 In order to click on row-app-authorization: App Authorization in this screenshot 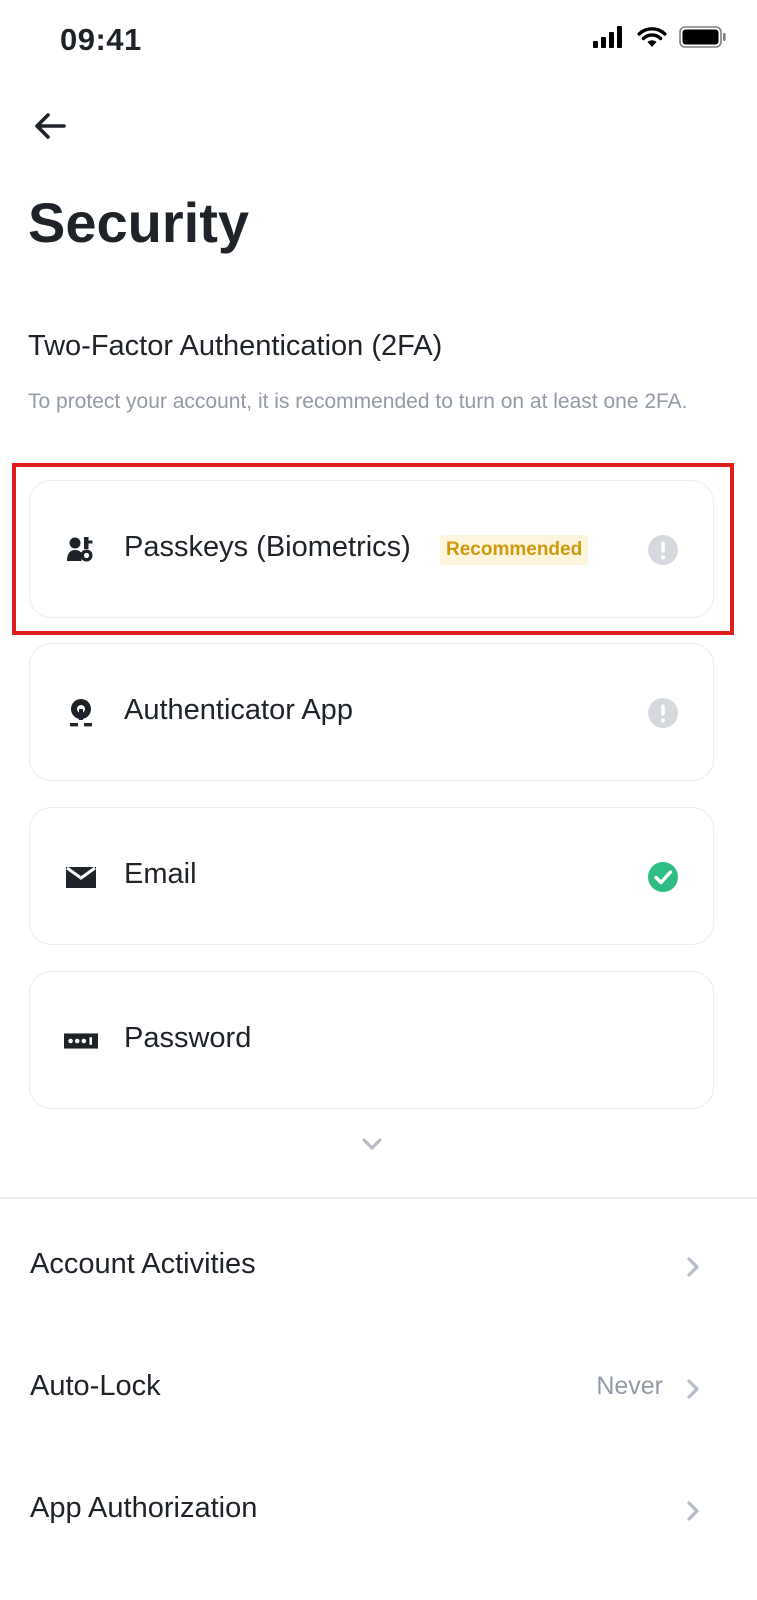, I will do `click(378, 1505)`.